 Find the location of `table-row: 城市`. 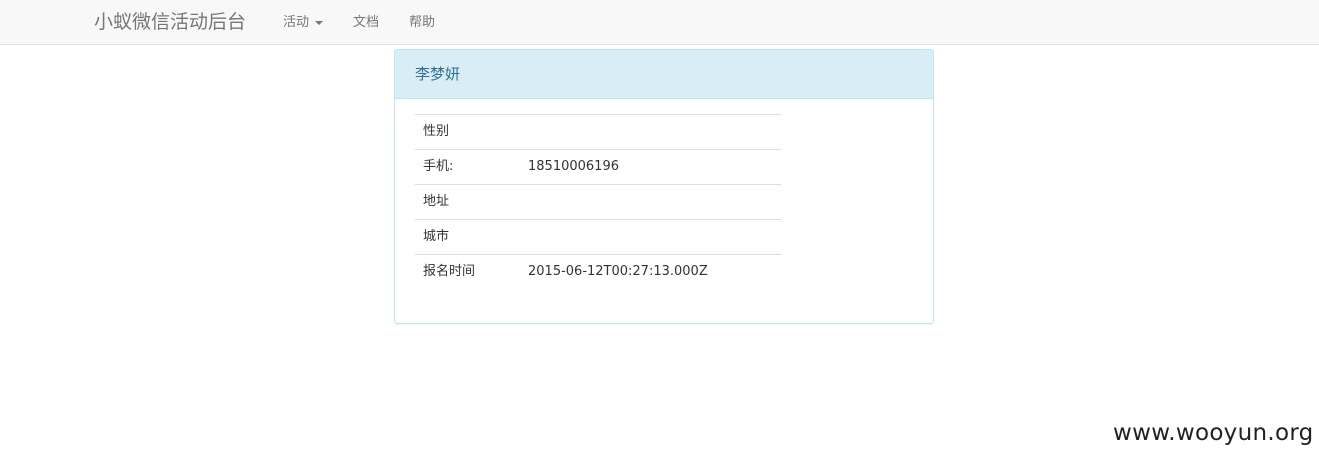

table-row: 城市 is located at coordinates (598, 237).